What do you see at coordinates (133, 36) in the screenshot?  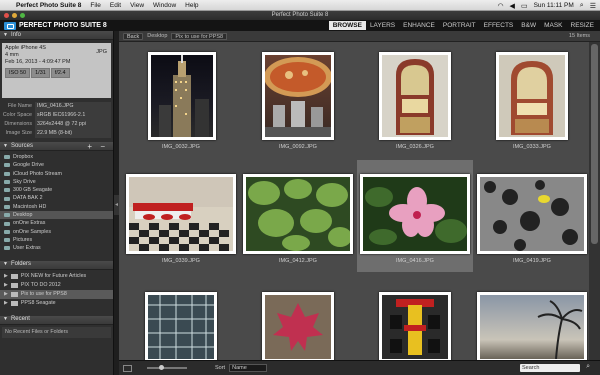 I see `back-button: Back` at bounding box center [133, 36].